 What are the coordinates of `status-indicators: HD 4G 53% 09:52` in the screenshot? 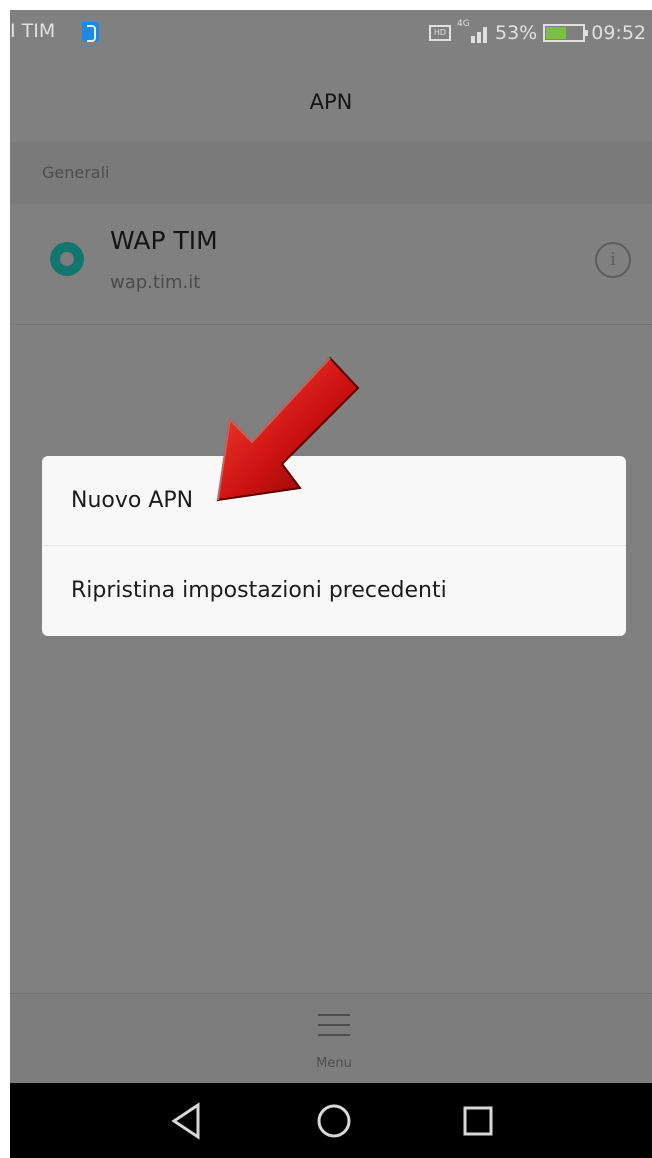 It's located at (537, 32).